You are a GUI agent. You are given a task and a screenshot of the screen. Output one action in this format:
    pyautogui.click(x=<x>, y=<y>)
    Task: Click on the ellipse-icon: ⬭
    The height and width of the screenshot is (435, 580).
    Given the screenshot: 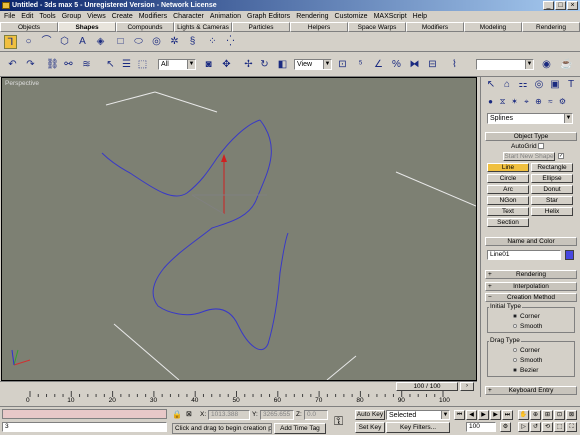 What is the action you would take?
    pyautogui.click(x=138, y=42)
    